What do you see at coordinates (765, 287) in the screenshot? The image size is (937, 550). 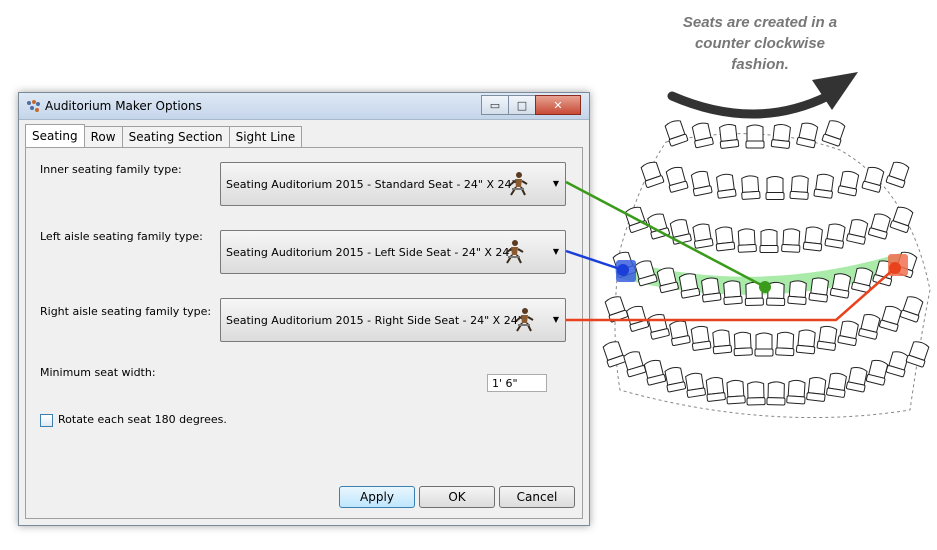 I see `inner-seat-dot` at bounding box center [765, 287].